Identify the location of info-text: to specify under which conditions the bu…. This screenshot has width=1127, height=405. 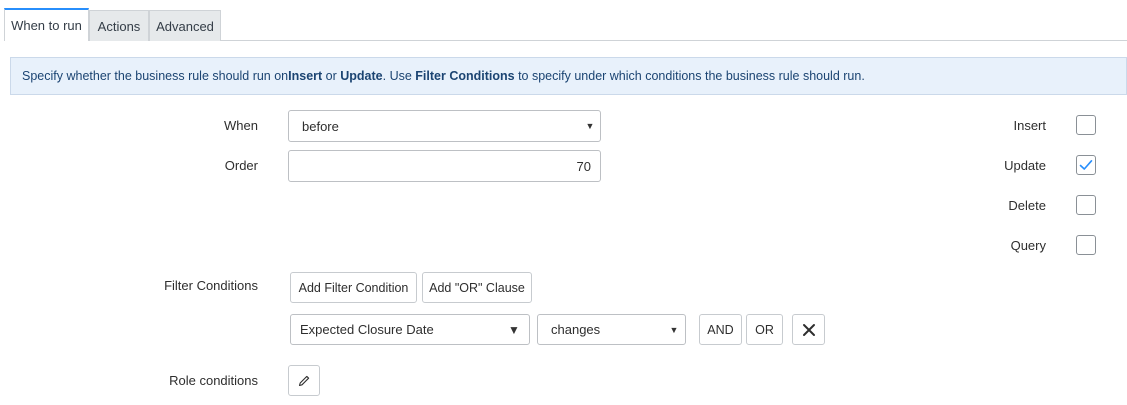
(689, 76).